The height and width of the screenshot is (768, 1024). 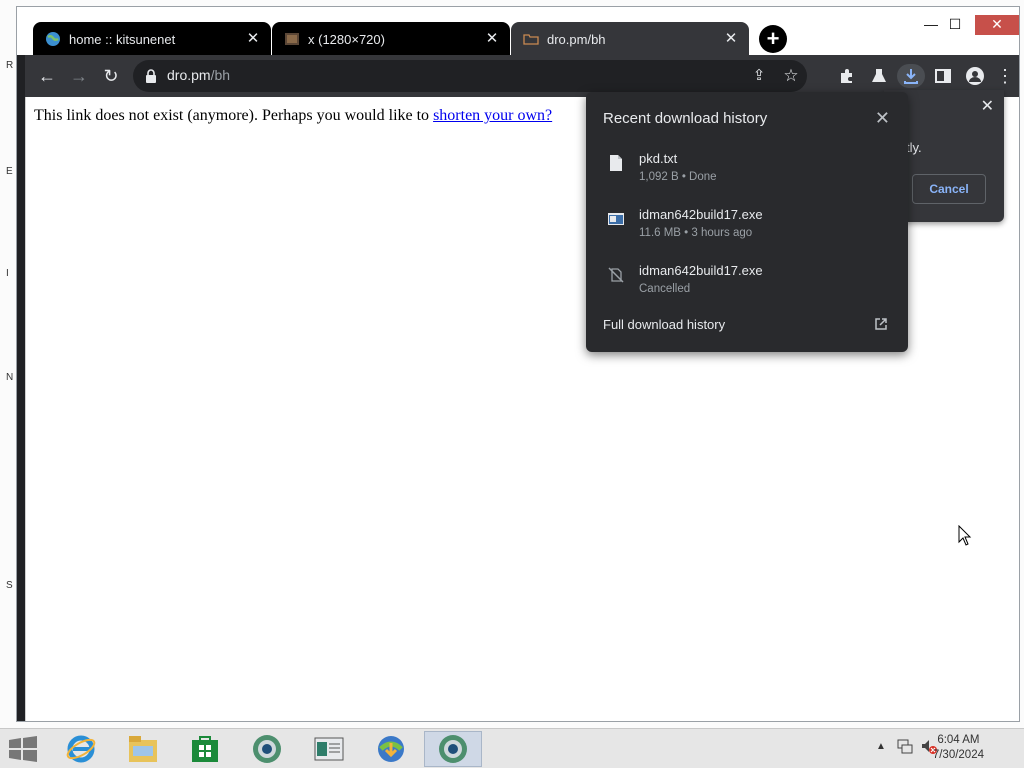 What do you see at coordinates (512, 748) in the screenshot?
I see `taskbar: ▲ 6:04 AM 7/30/2024` at bounding box center [512, 748].